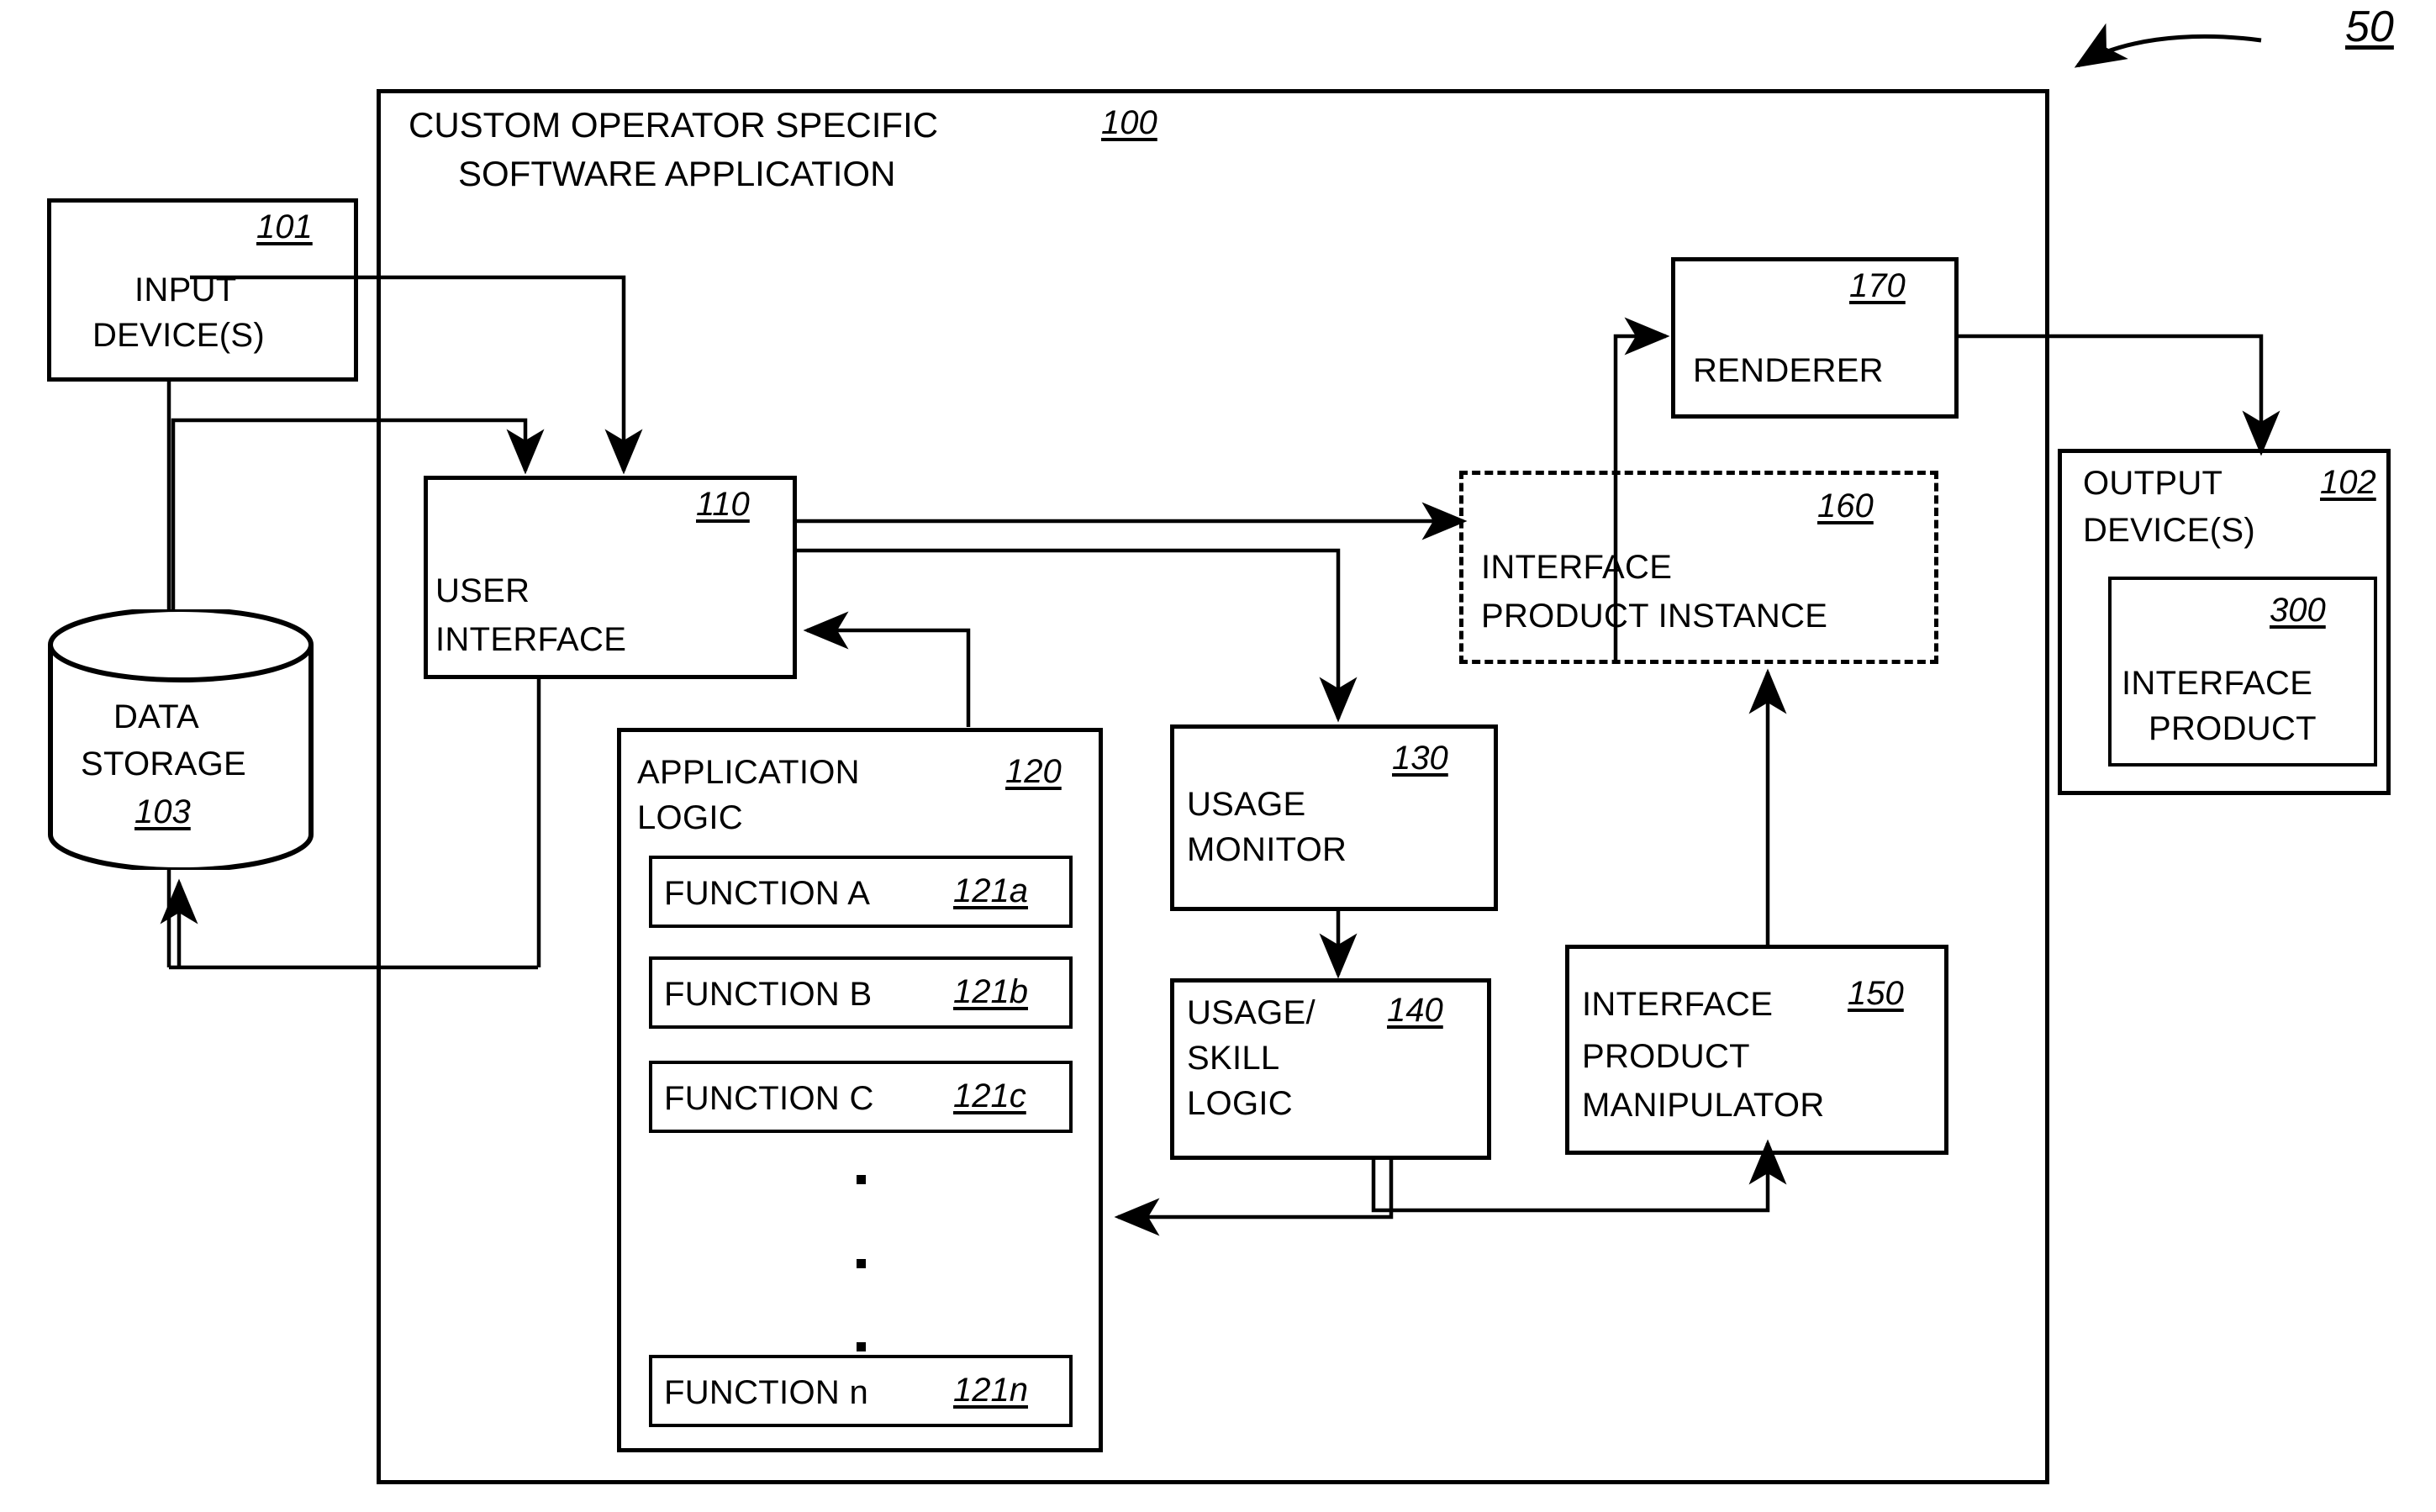 Image resolution: width=2436 pixels, height=1512 pixels. What do you see at coordinates (1815, 338) in the screenshot?
I see `renderer-box` at bounding box center [1815, 338].